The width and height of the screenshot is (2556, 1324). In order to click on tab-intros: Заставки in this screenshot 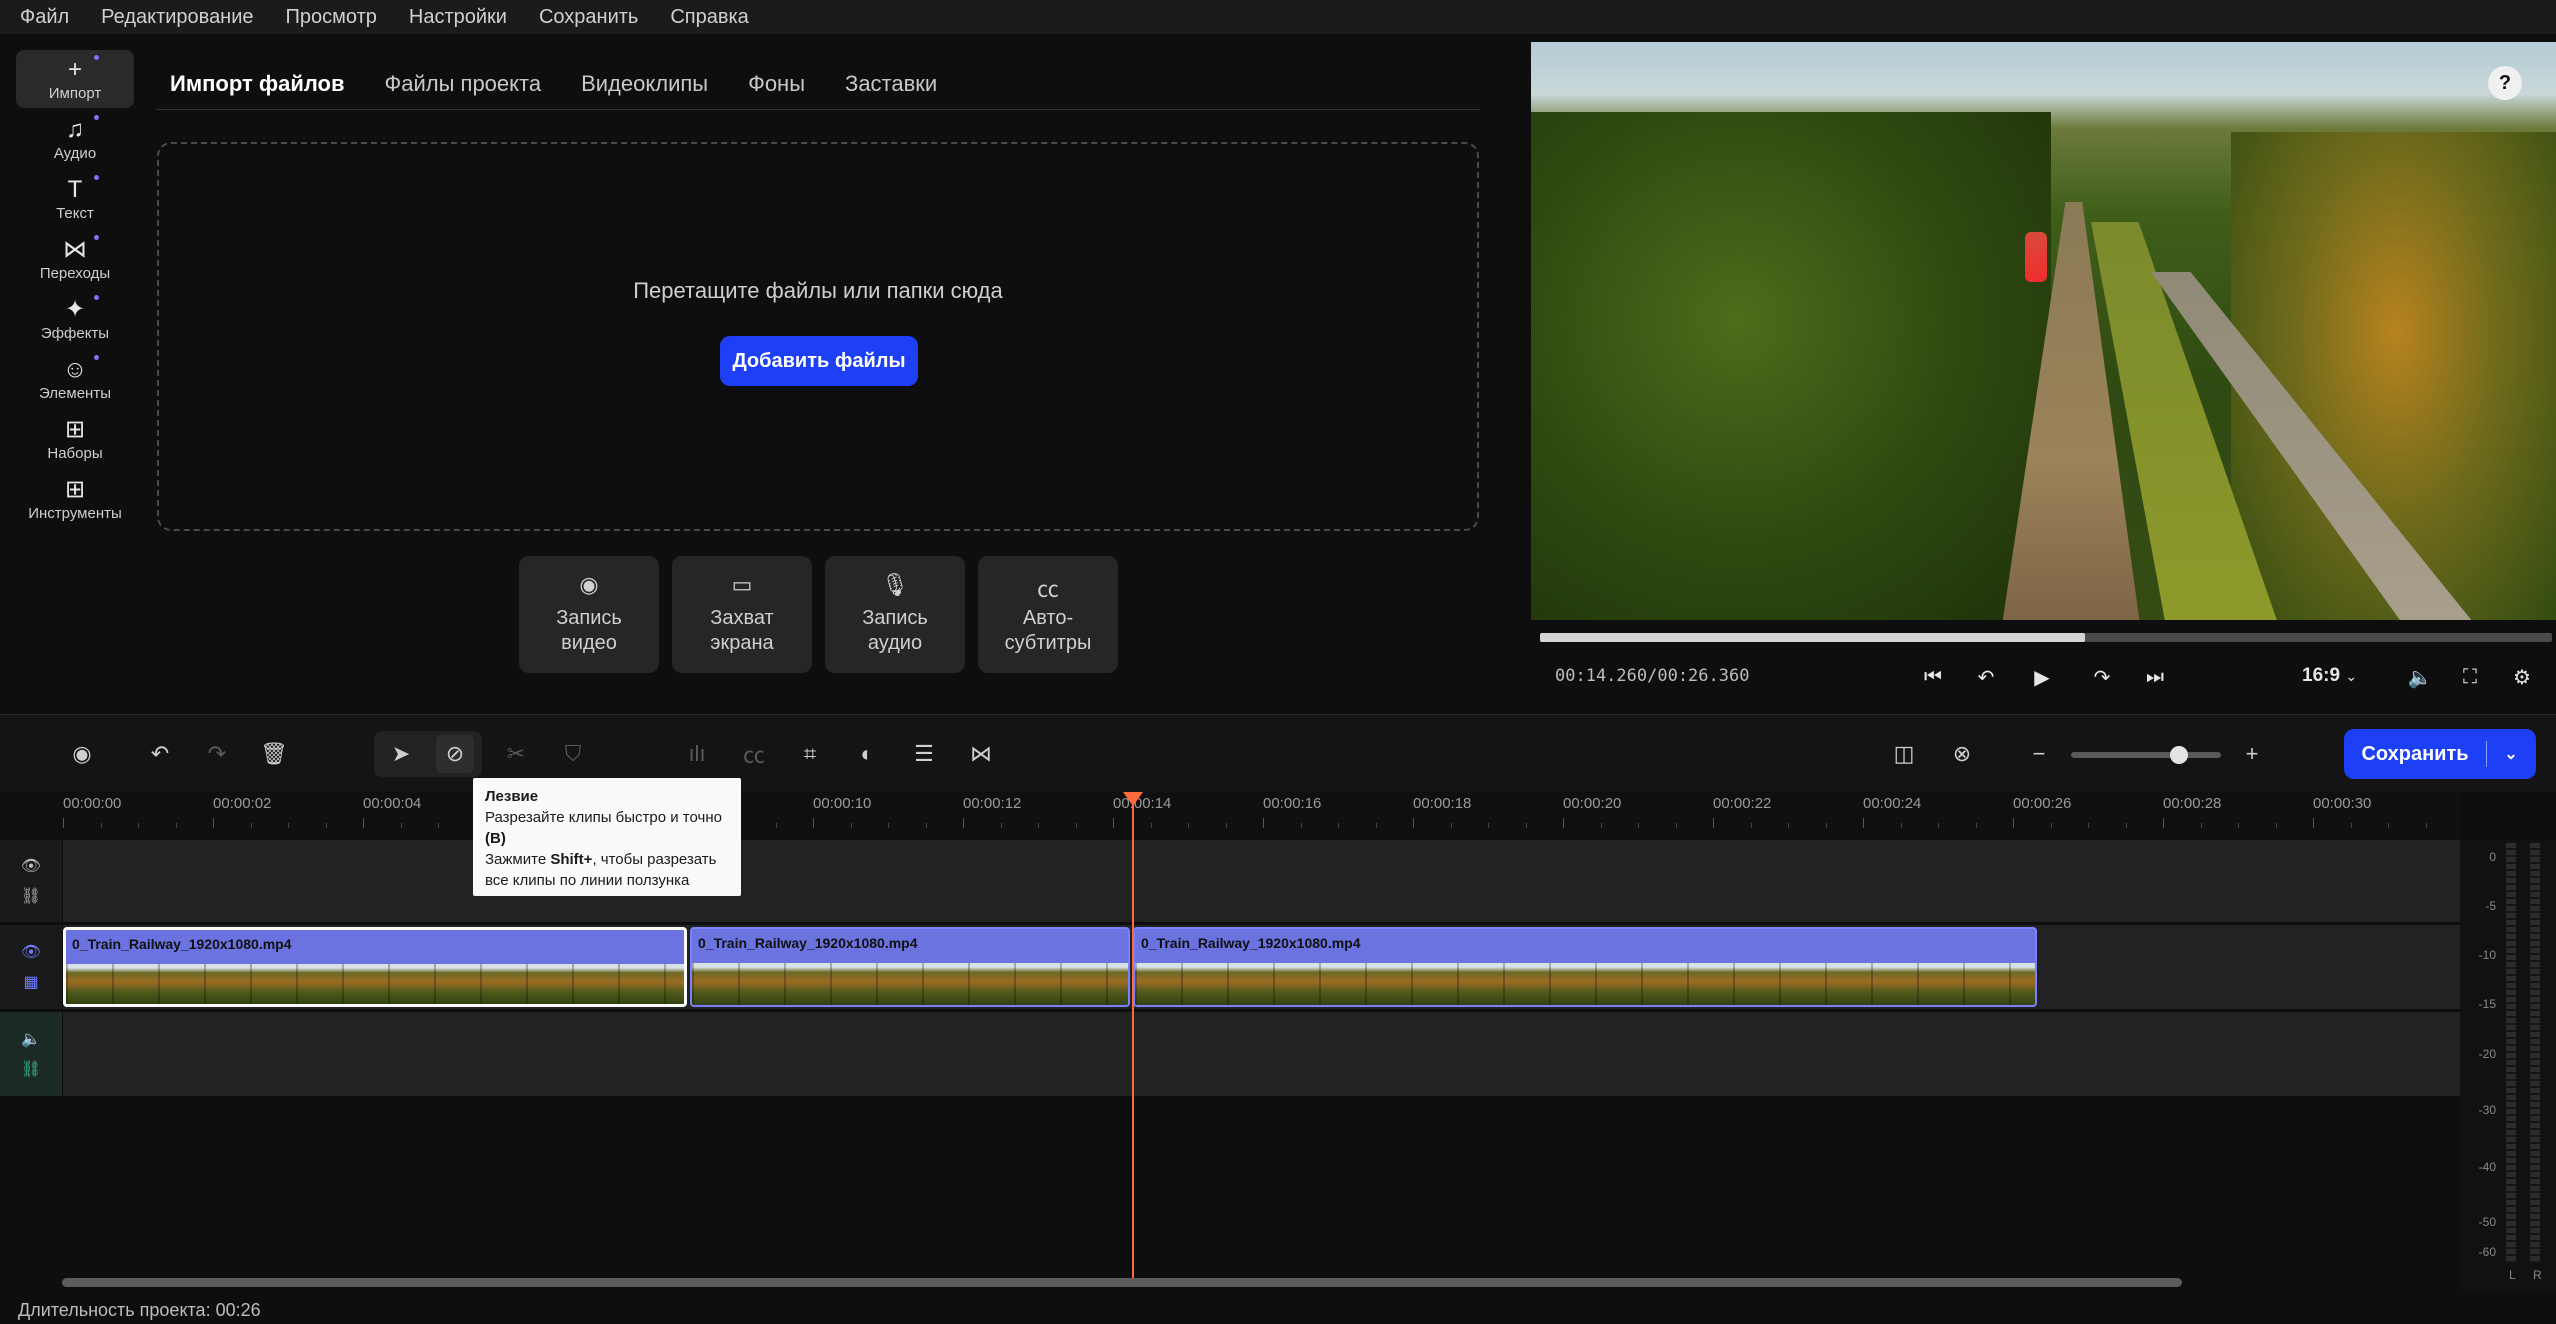, I will do `click(891, 84)`.